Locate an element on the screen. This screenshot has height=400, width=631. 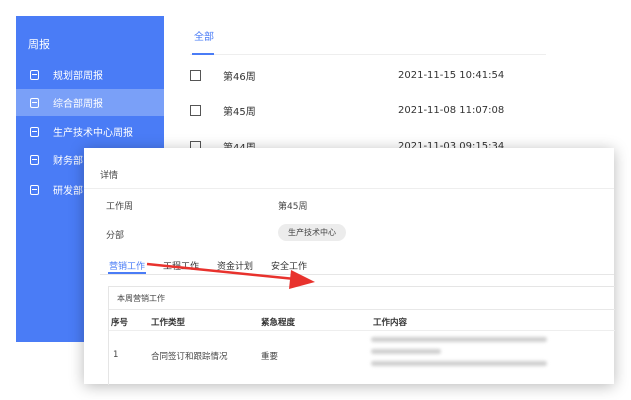
detail-divider is located at coordinates (349, 188).